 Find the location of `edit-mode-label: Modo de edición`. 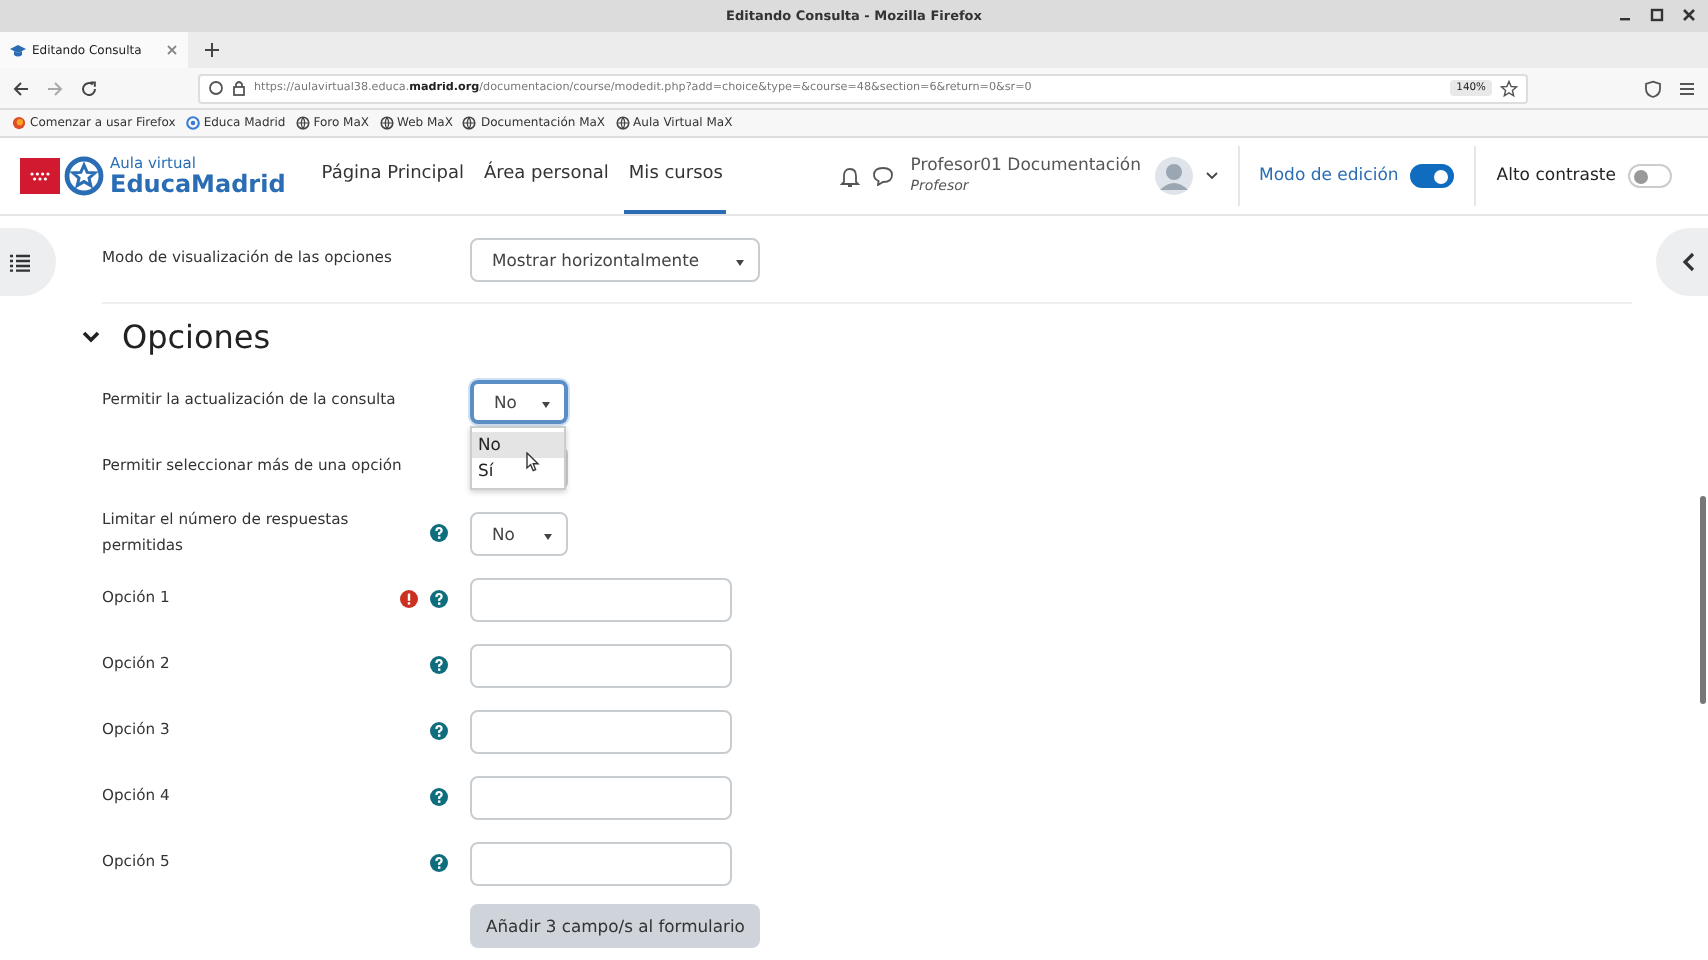

edit-mode-label: Modo de edición is located at coordinates (1329, 176).